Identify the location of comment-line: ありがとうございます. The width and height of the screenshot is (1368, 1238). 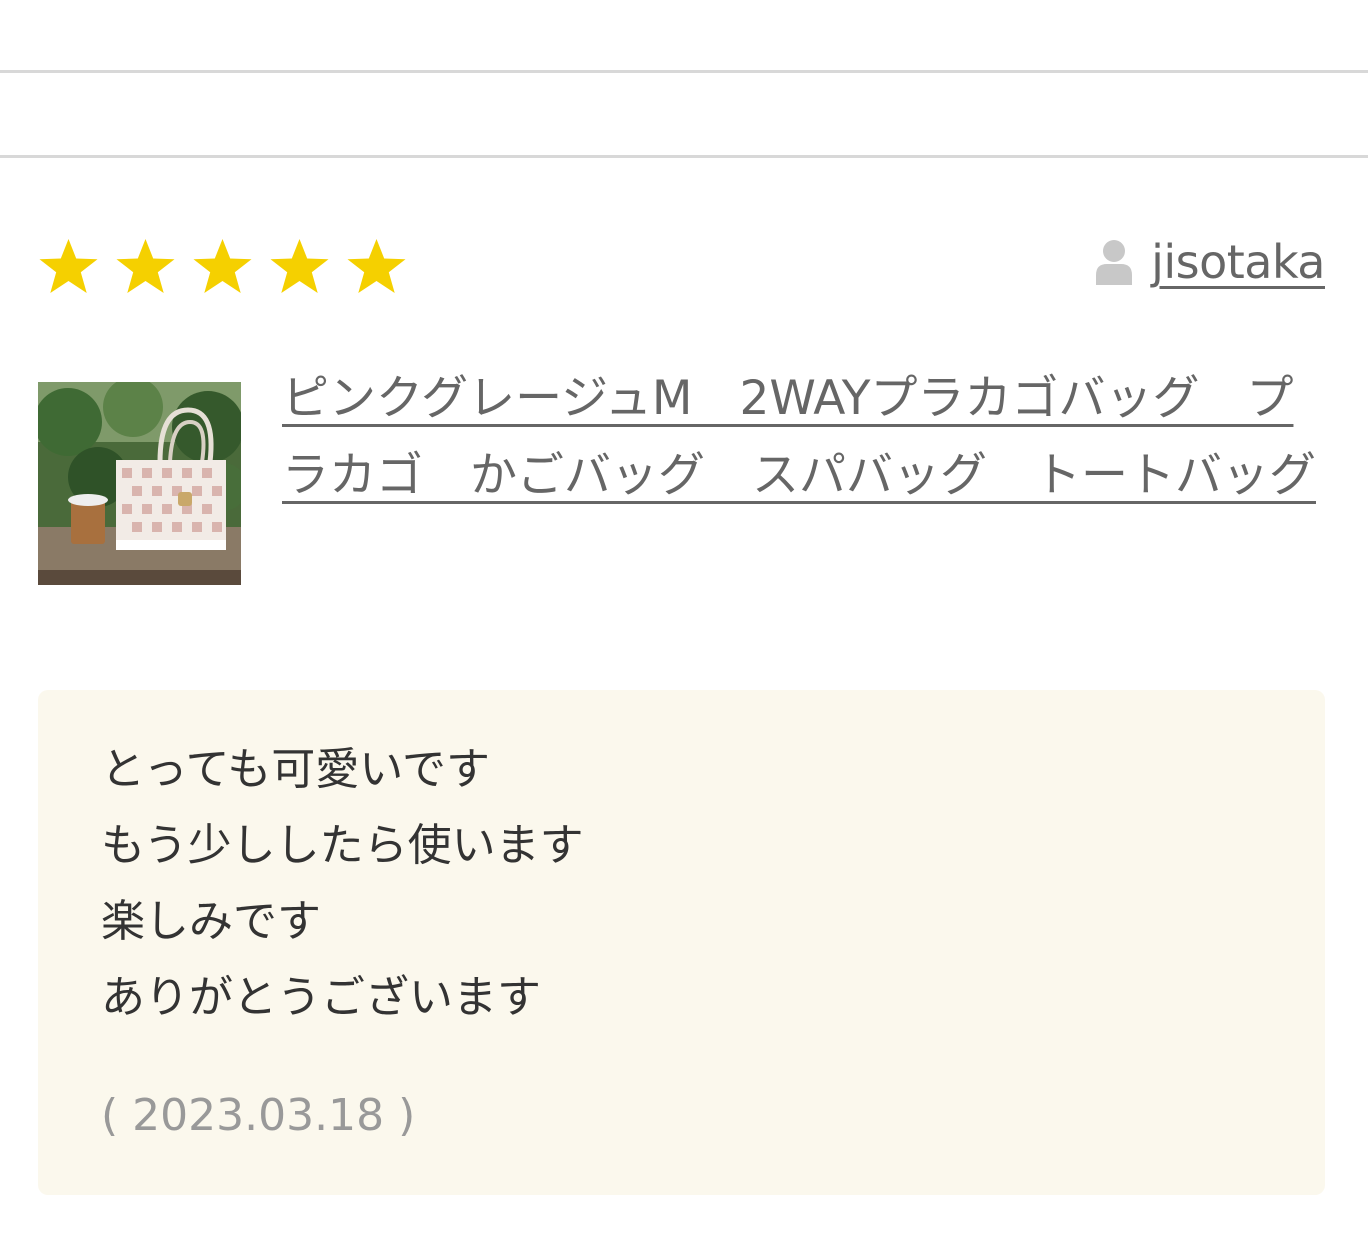
(321, 997).